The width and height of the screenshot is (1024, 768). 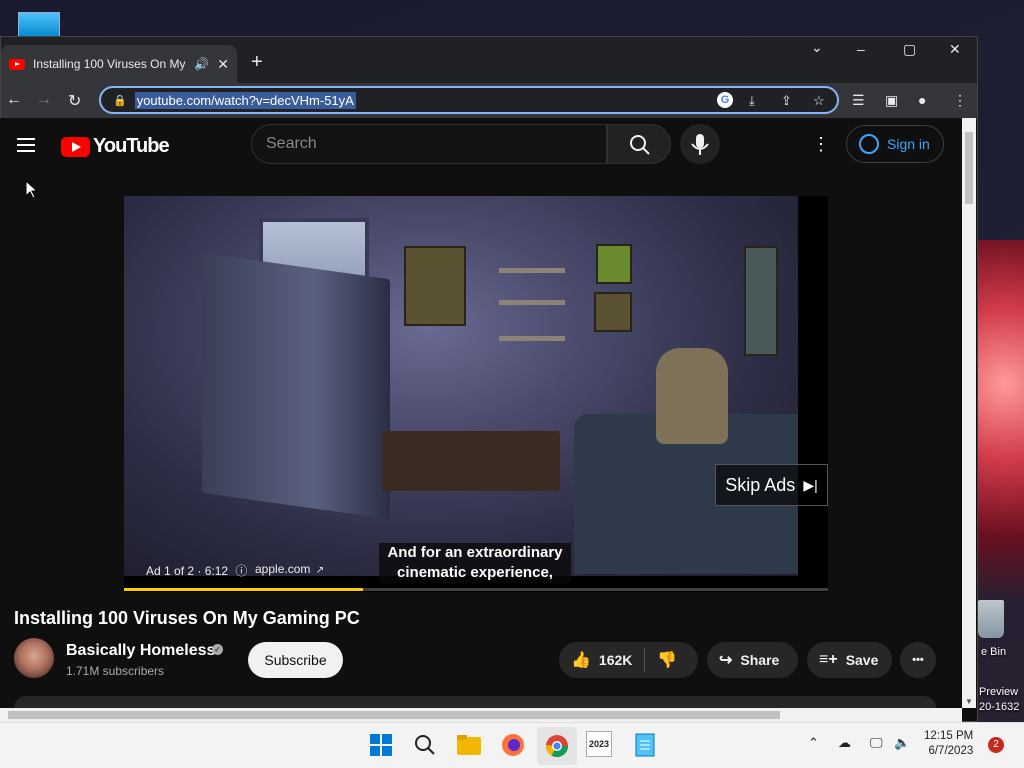 What do you see at coordinates (948, 744) in the screenshot?
I see `clock: 12:15 PM 6/7/2023` at bounding box center [948, 744].